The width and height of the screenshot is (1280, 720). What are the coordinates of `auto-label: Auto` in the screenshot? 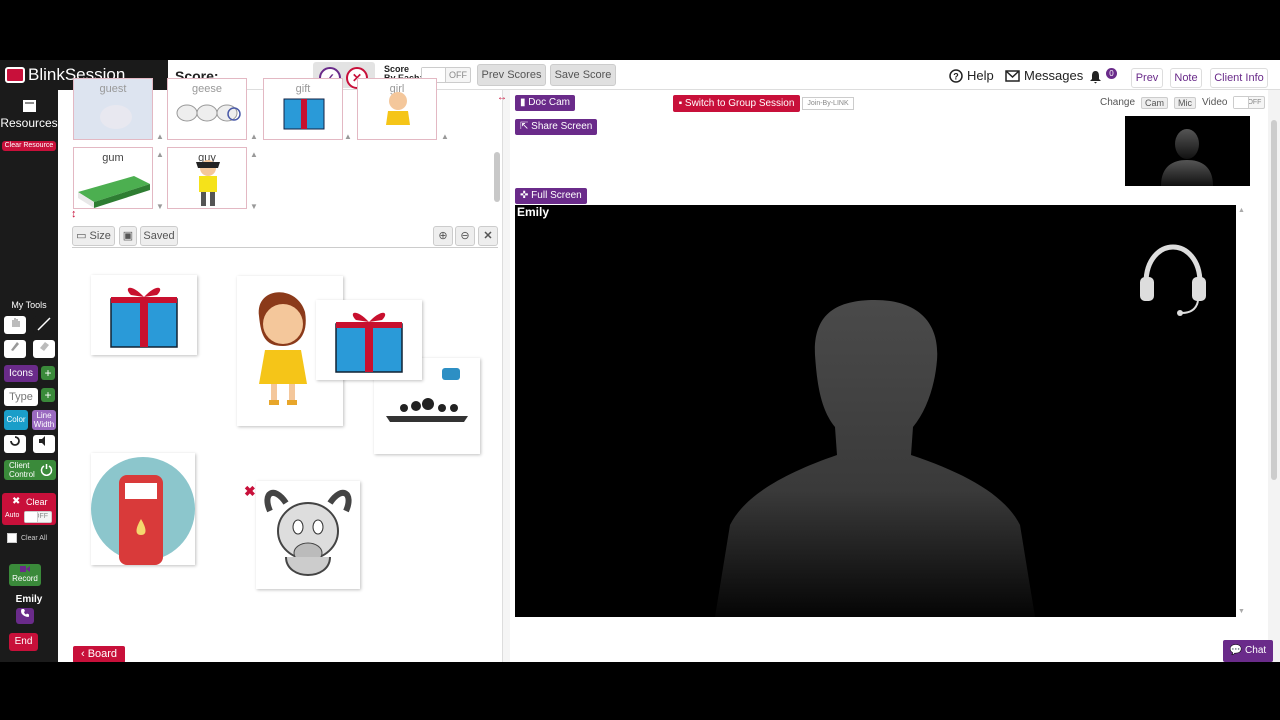 It's located at (12, 515).